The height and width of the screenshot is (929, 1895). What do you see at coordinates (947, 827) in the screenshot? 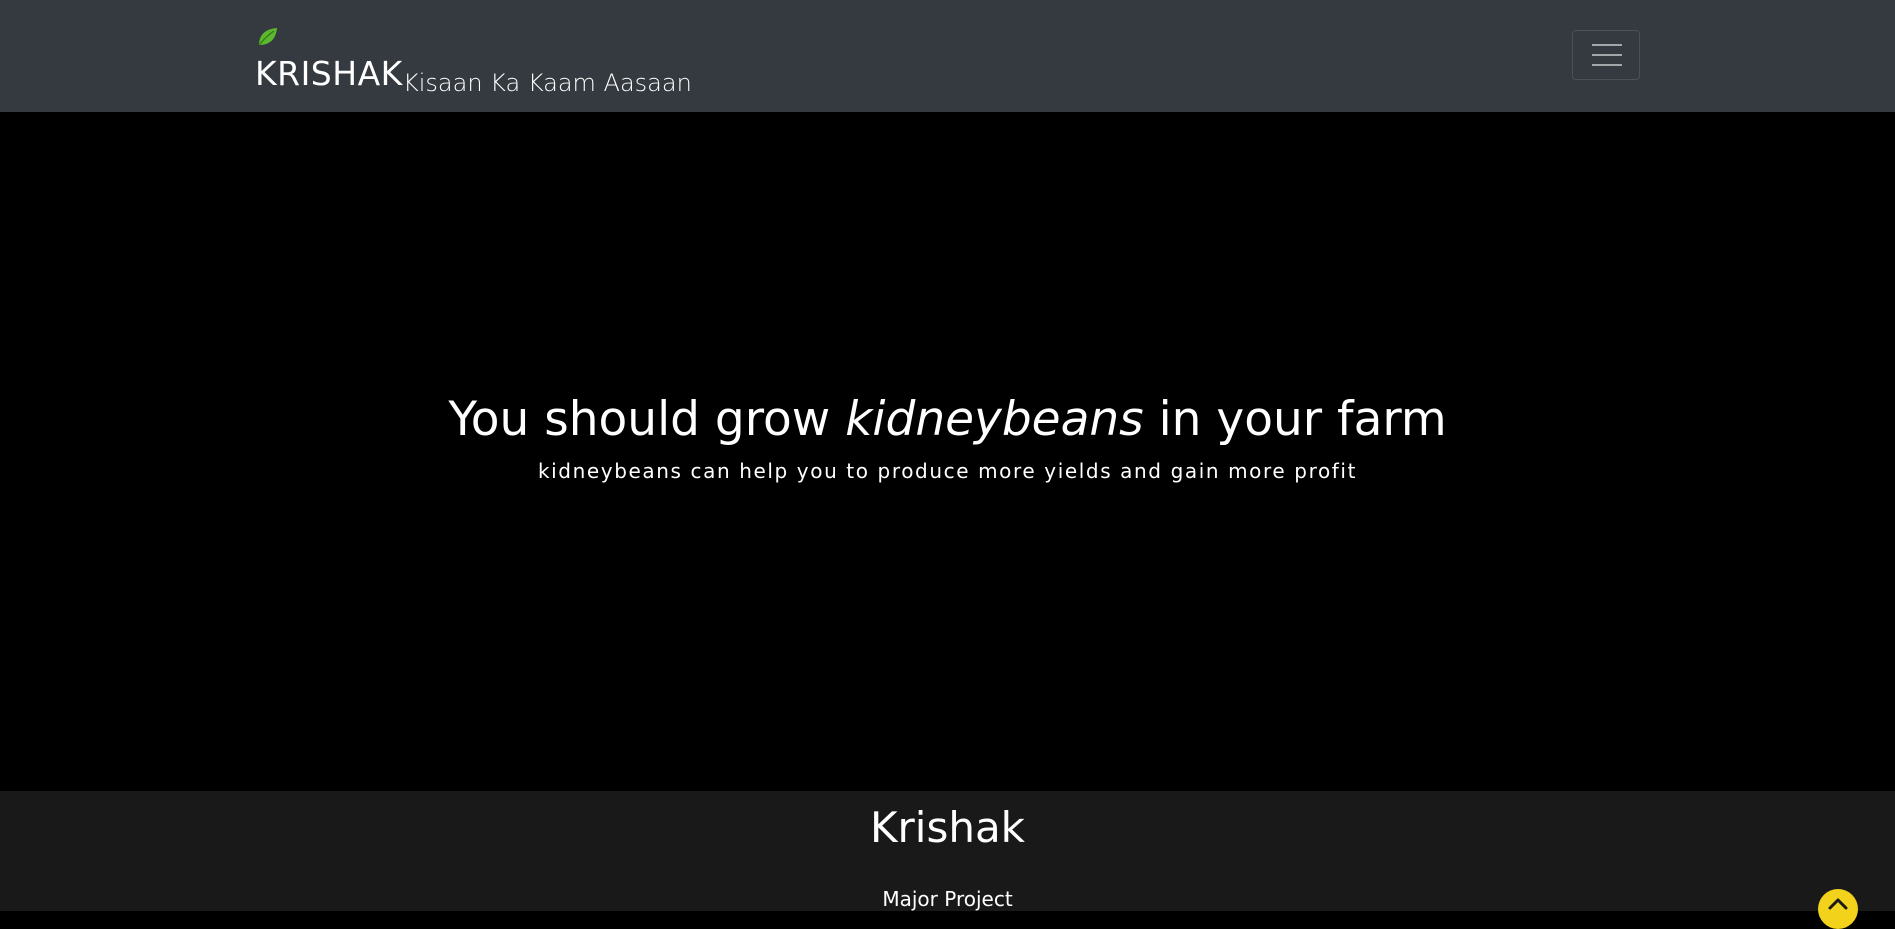
I see `footer-title: Krishak` at bounding box center [947, 827].